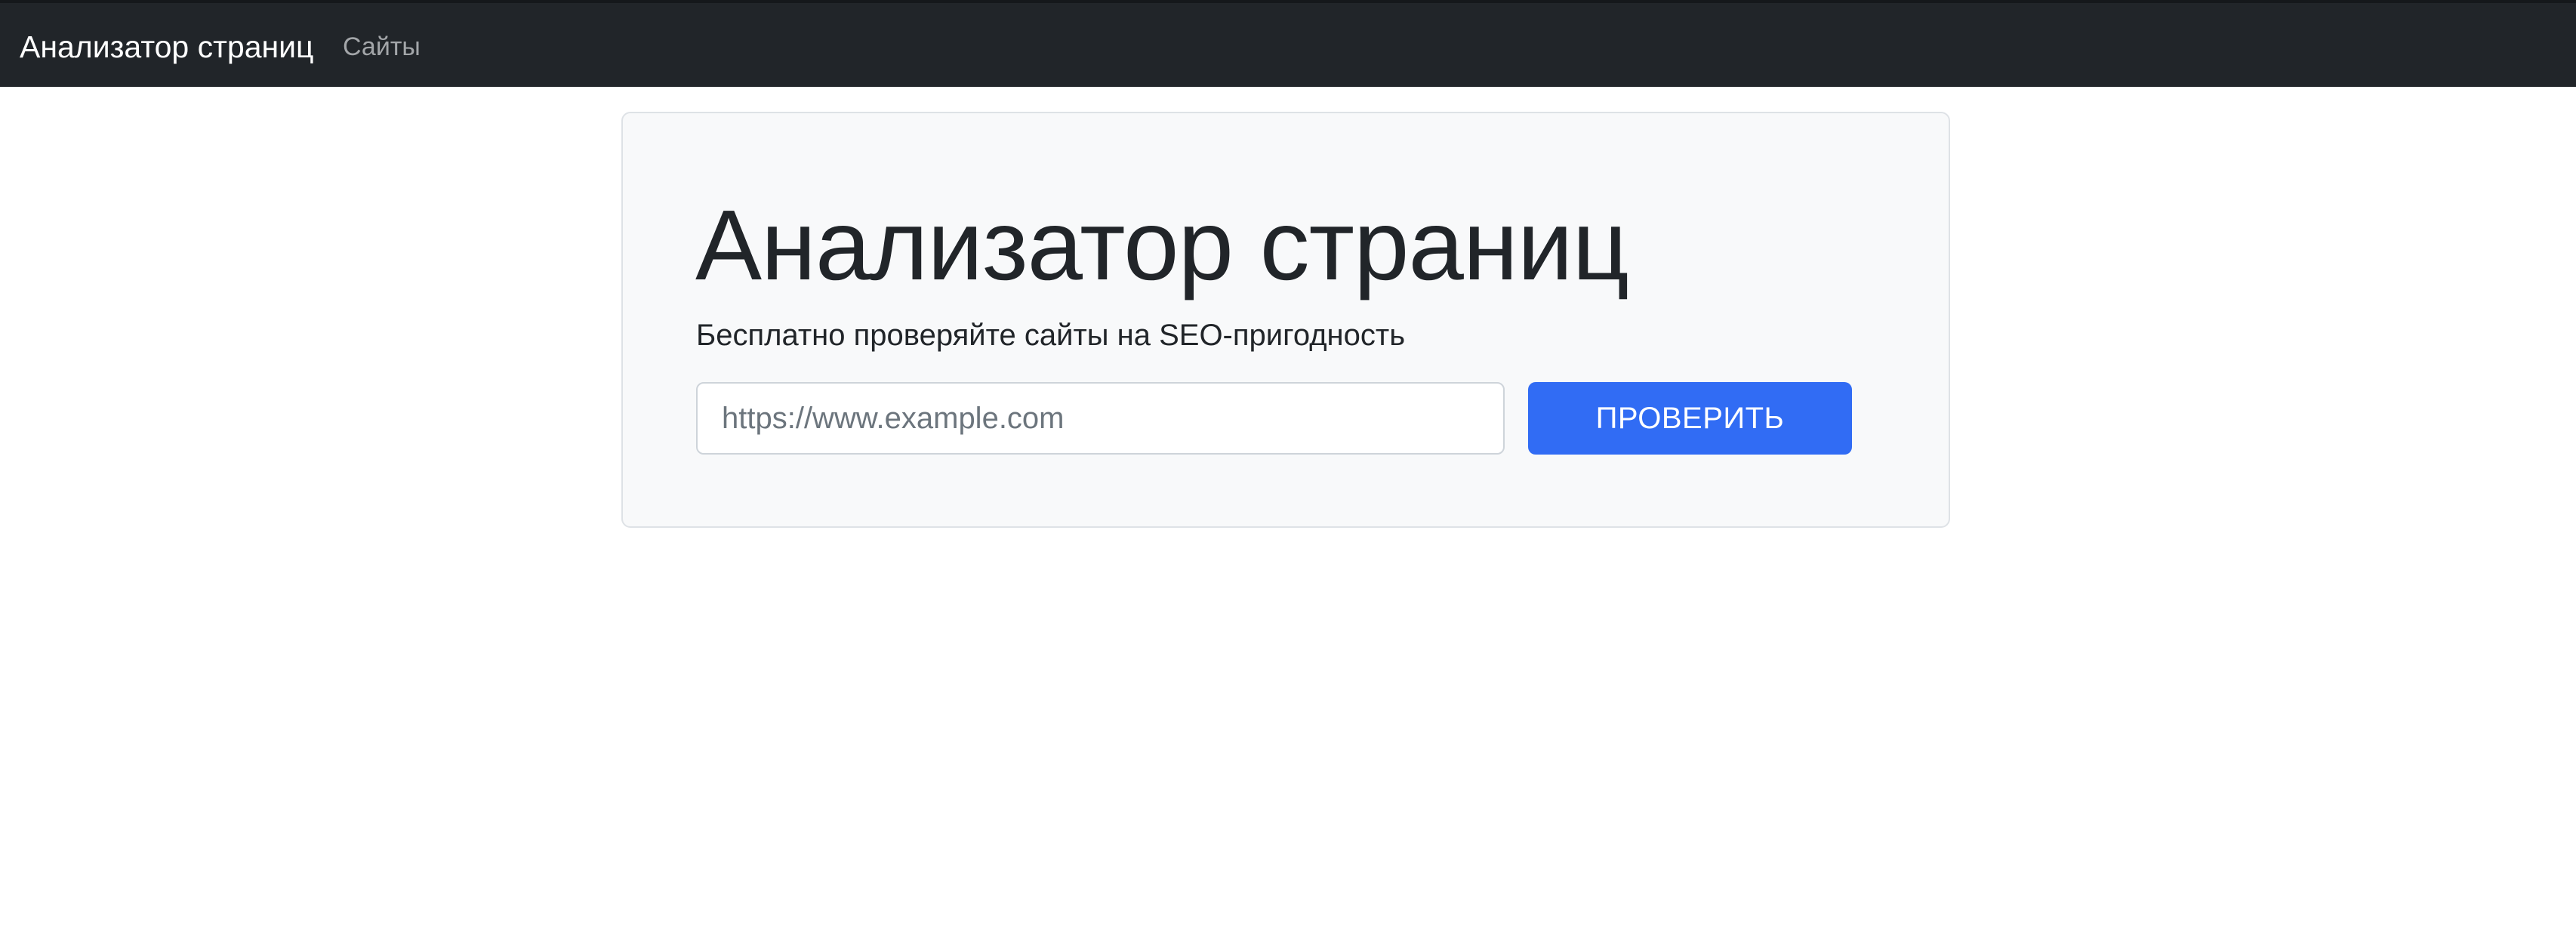 The height and width of the screenshot is (928, 2576). What do you see at coordinates (1162, 245) in the screenshot?
I see `page-title: Анализатор страниц` at bounding box center [1162, 245].